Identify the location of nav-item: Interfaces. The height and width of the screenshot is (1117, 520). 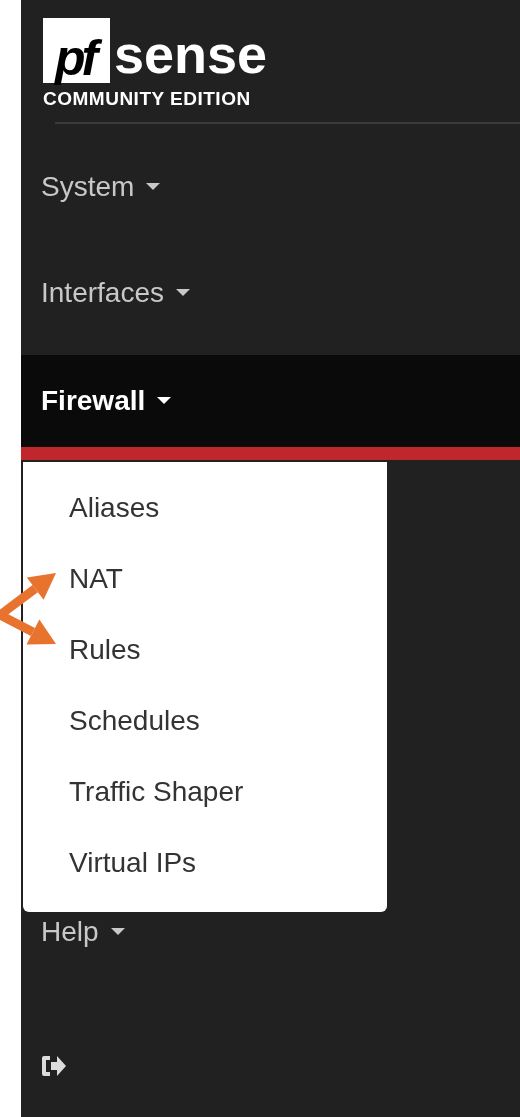
(270, 293).